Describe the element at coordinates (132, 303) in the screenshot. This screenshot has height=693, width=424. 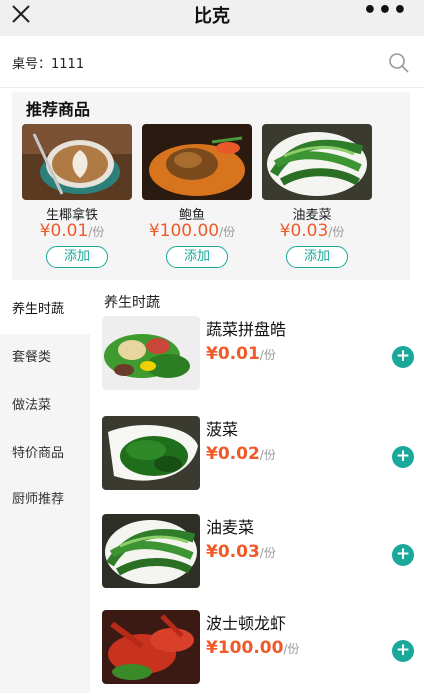
I see `section-title: 养生时蔬` at that location.